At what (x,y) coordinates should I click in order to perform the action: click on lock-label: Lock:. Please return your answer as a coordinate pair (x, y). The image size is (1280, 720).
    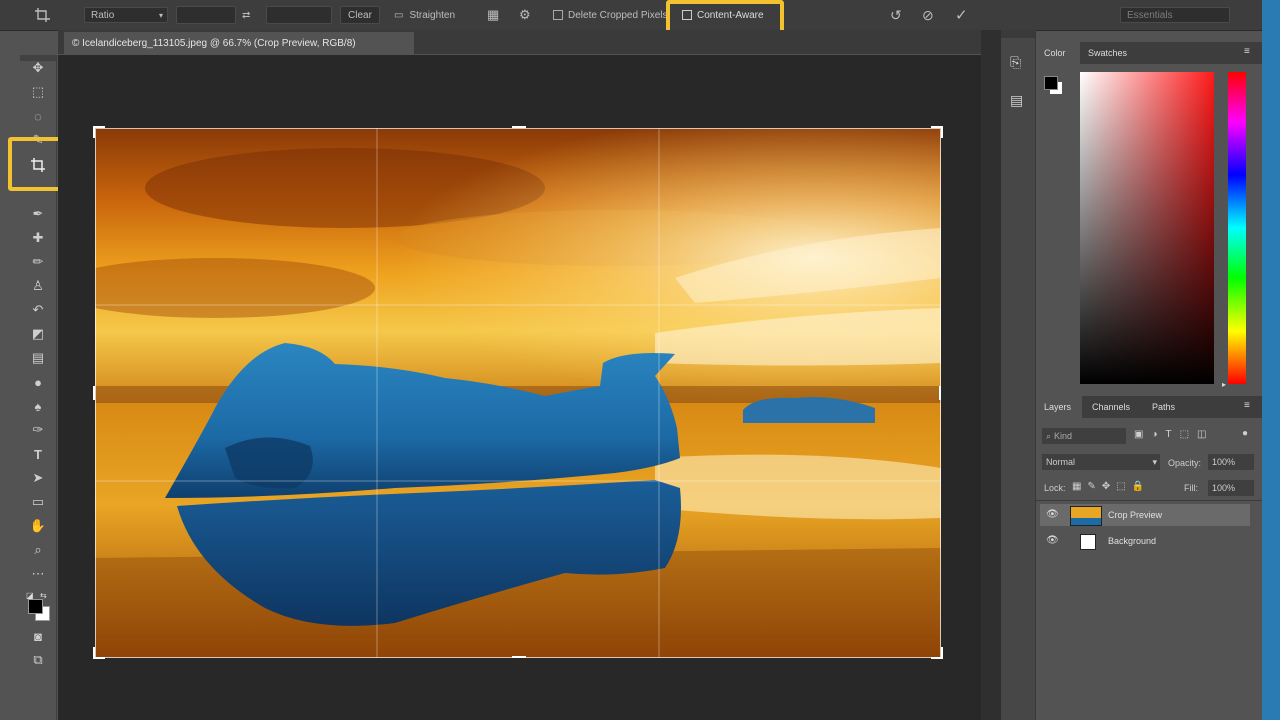
    Looking at the image, I should click on (1055, 488).